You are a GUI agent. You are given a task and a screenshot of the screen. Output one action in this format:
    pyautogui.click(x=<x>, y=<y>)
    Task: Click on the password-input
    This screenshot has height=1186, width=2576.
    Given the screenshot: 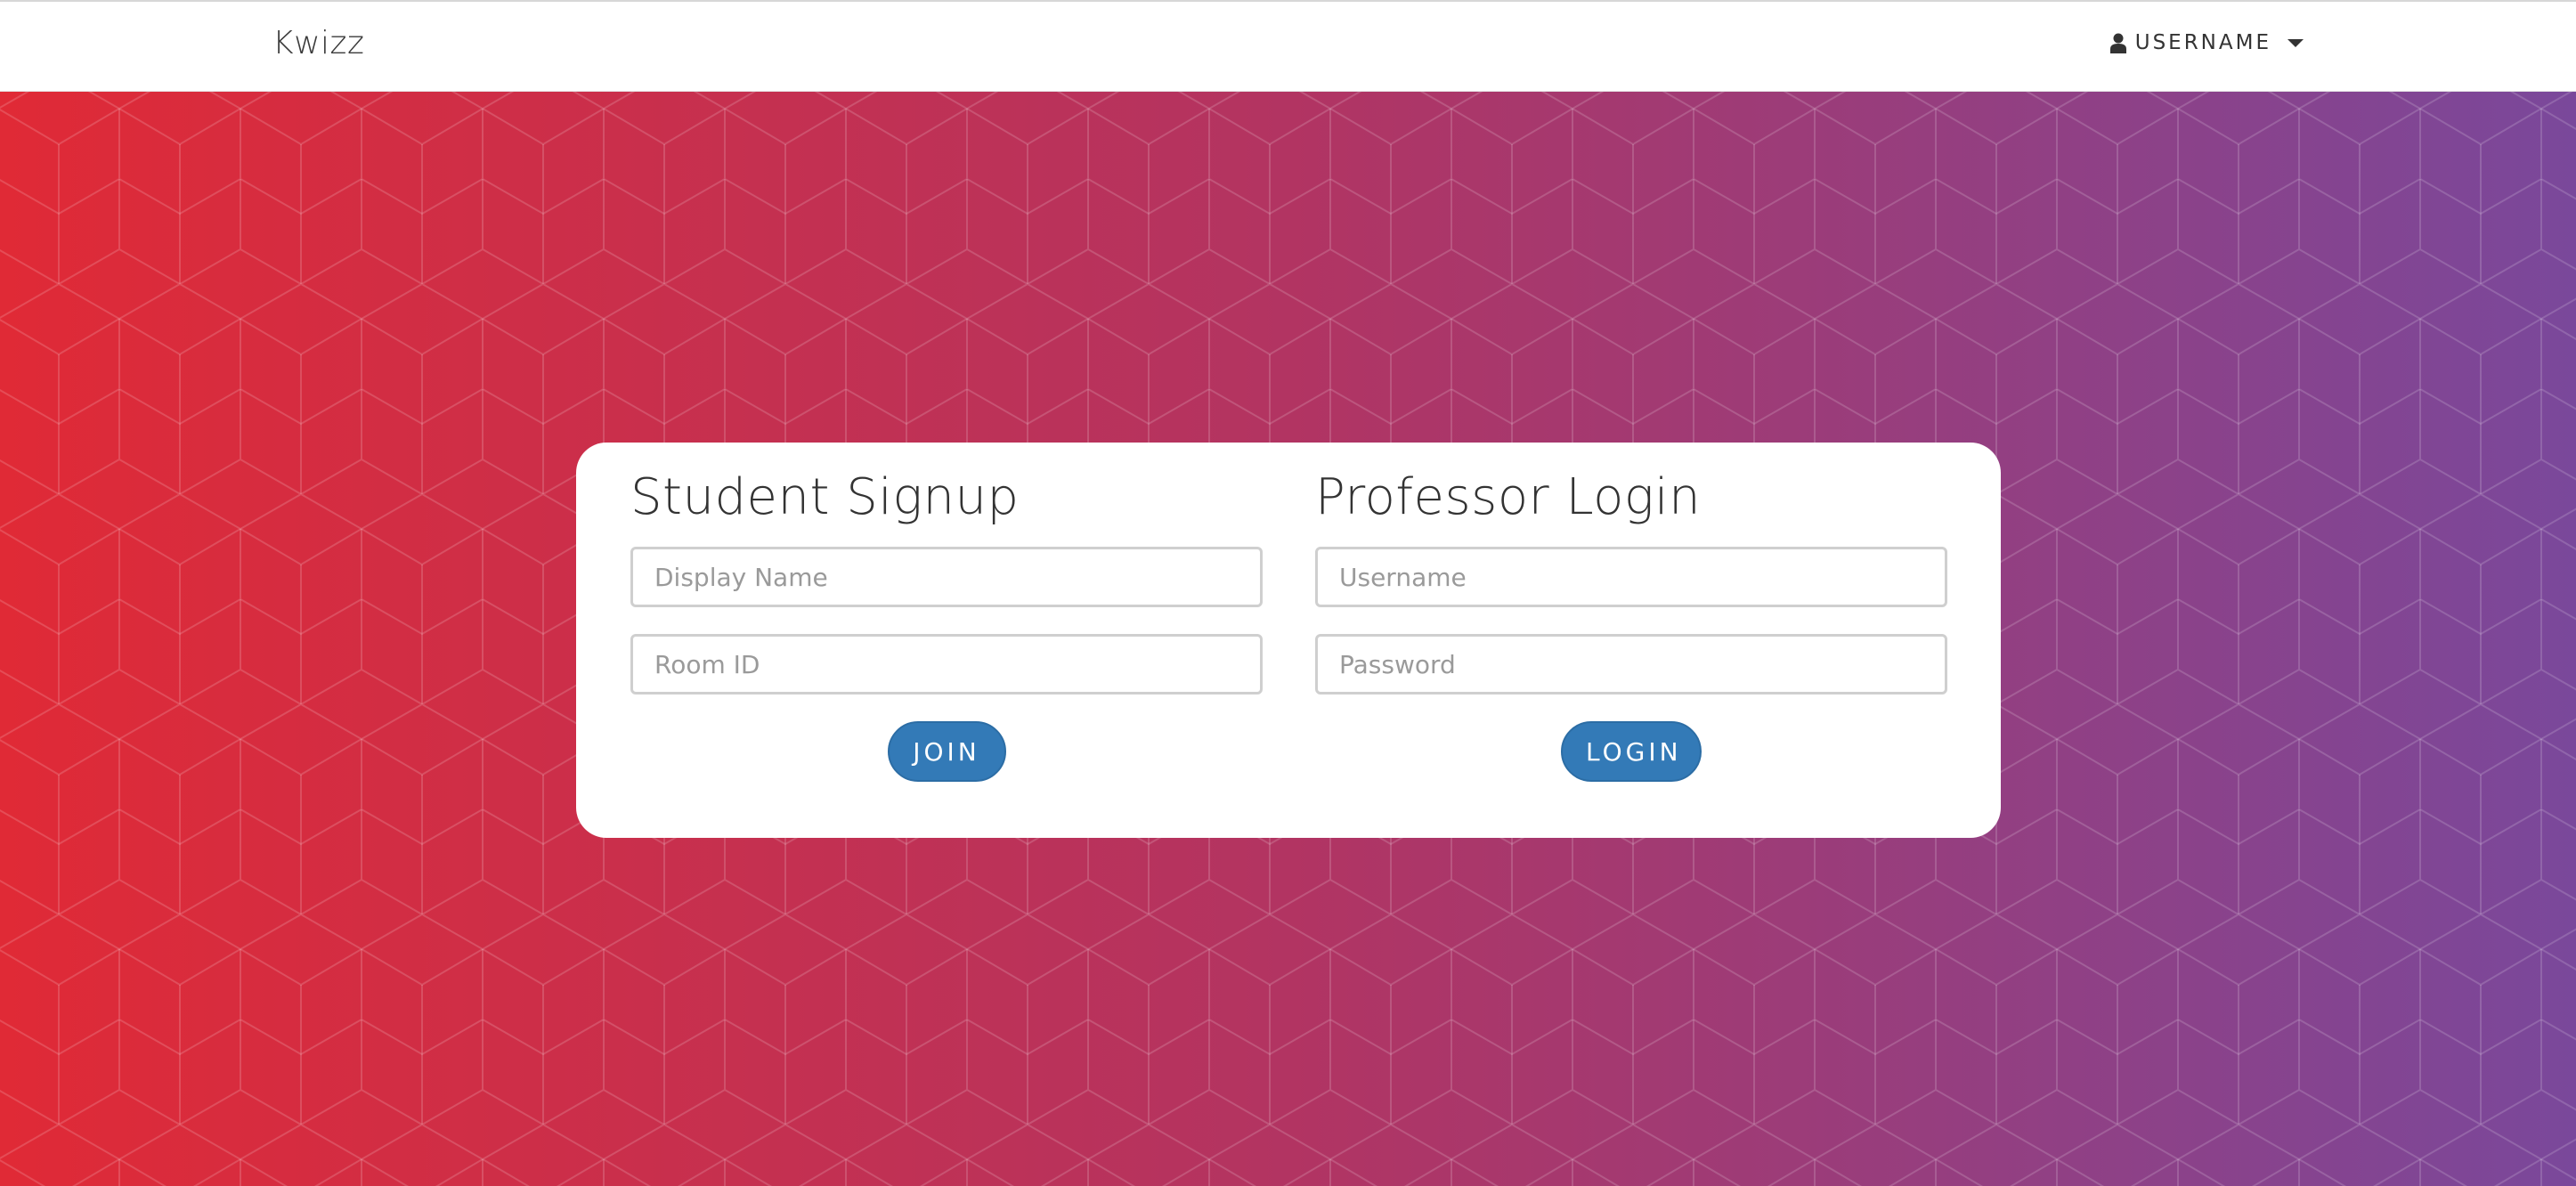 What is the action you would take?
    pyautogui.click(x=1631, y=664)
    